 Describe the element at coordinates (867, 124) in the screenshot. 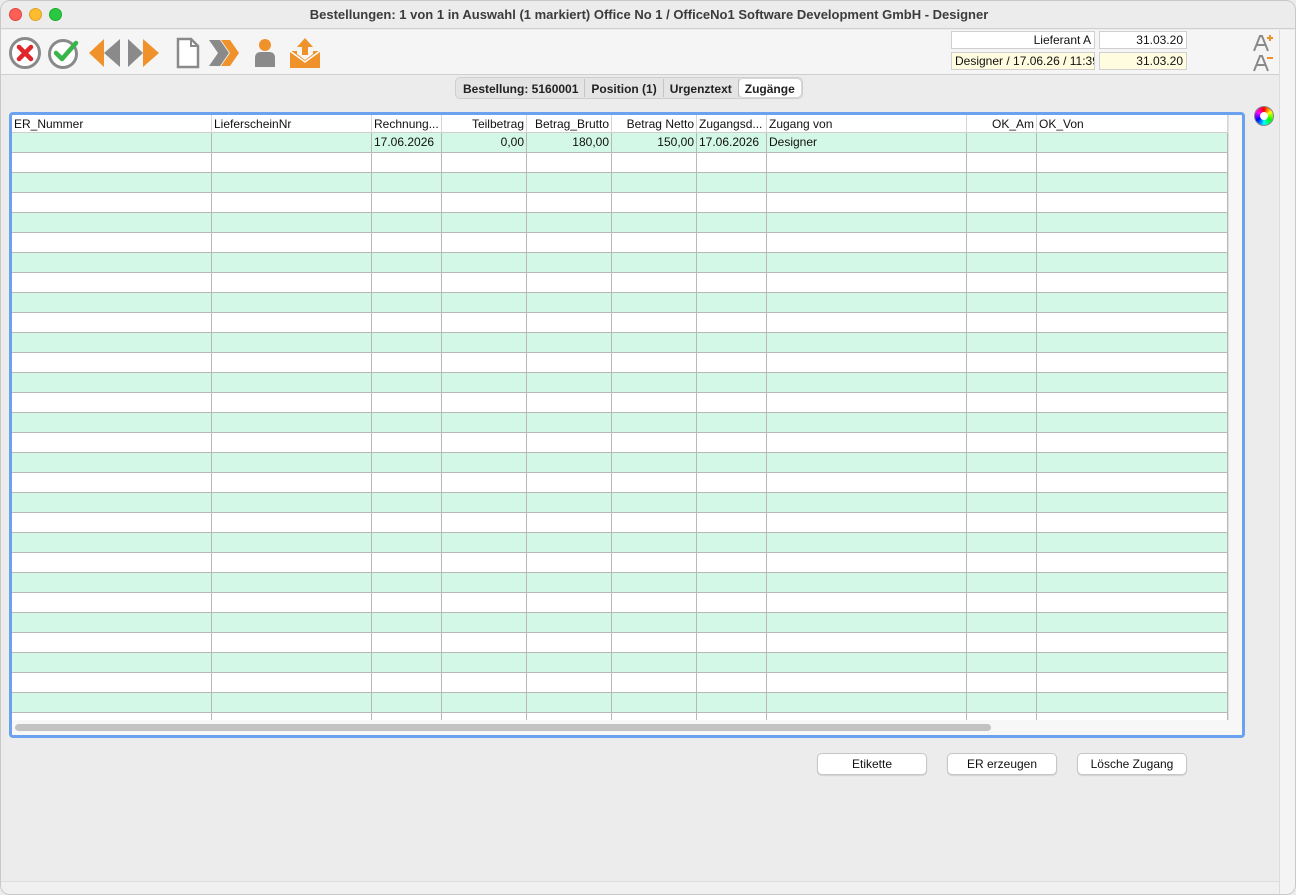

I see `column-header-zugang_von: Zugang von` at that location.